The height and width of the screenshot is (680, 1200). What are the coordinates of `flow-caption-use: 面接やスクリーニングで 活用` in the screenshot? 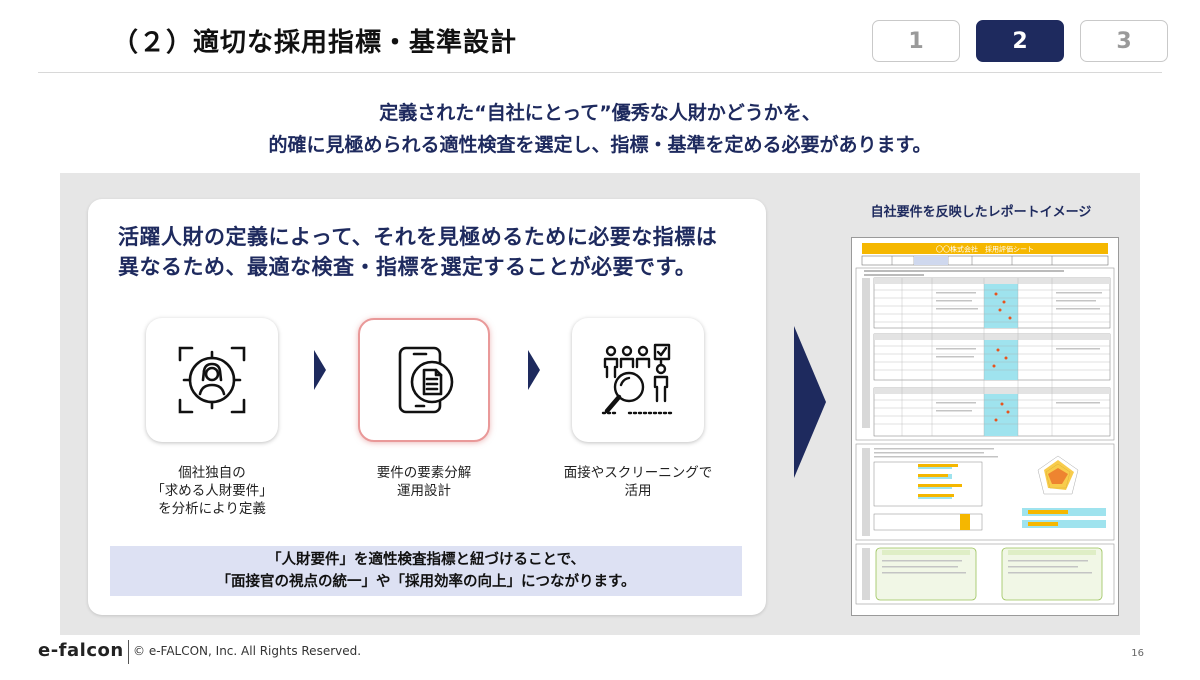 It's located at (638, 482).